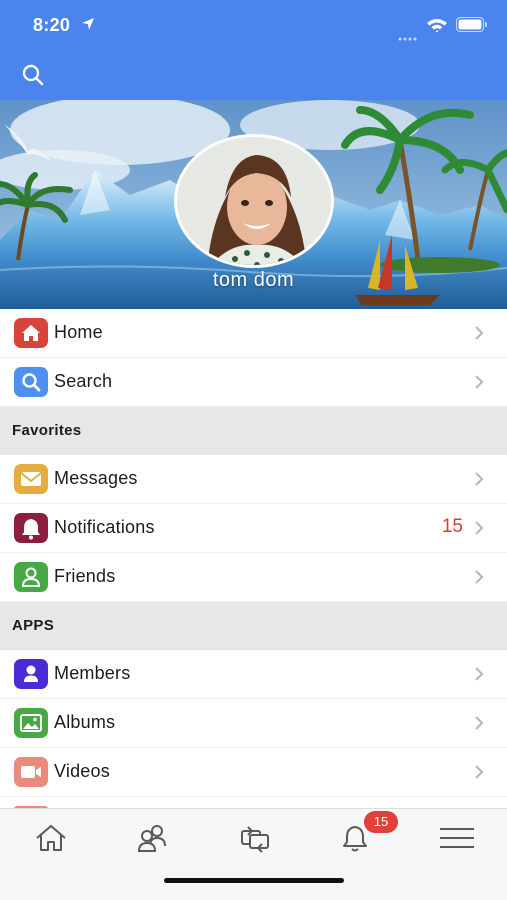 The height and width of the screenshot is (900, 507). Describe the element at coordinates (92, 673) in the screenshot. I see `menu-item-label: Members` at that location.